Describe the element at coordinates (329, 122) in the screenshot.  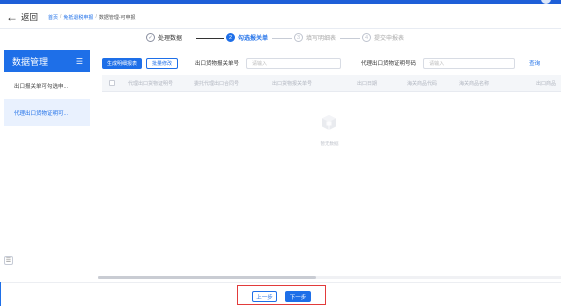
I see `empty-box-icon` at that location.